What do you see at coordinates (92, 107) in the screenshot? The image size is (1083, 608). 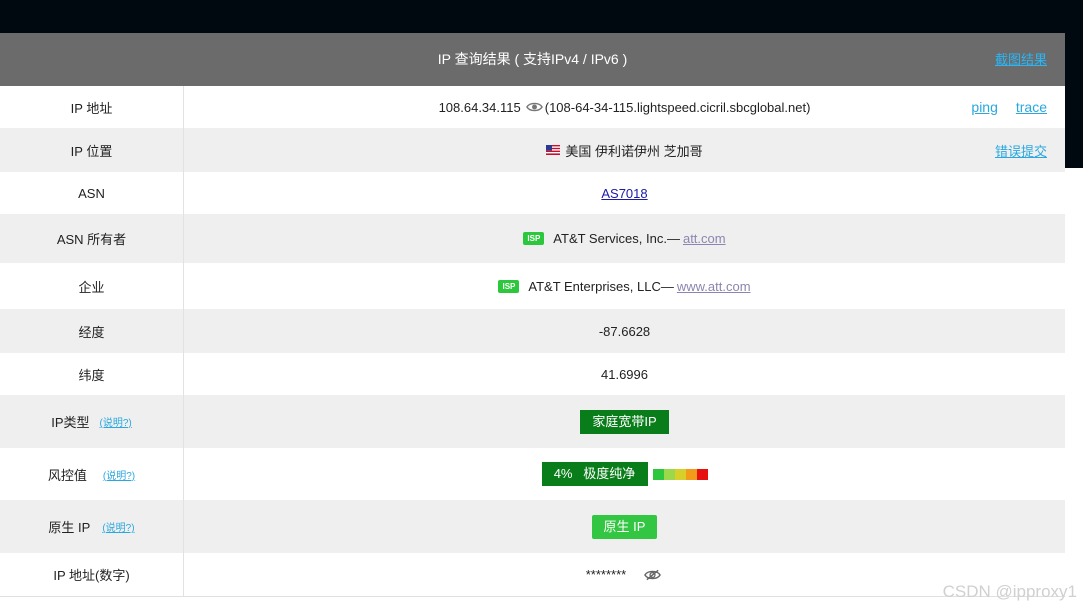 I see `row-label: IP 地址` at bounding box center [92, 107].